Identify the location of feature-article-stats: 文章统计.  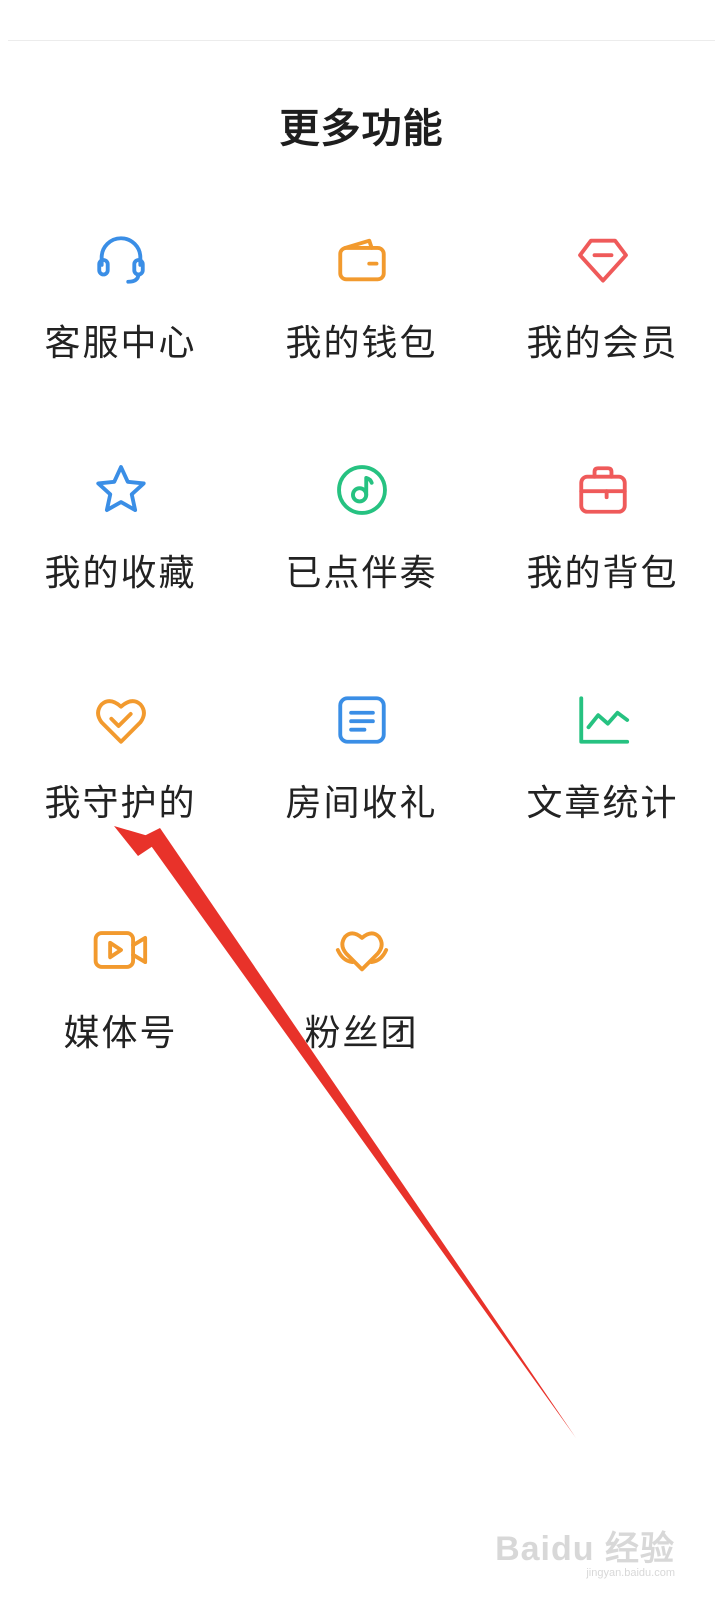
(602, 805).